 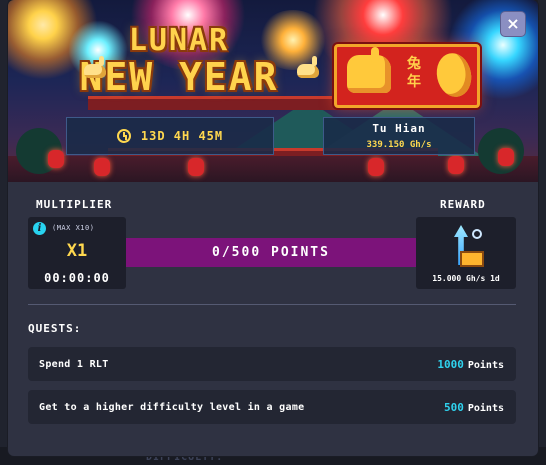 What do you see at coordinates (399, 128) in the screenshot?
I see `power-name: Tu Hian` at bounding box center [399, 128].